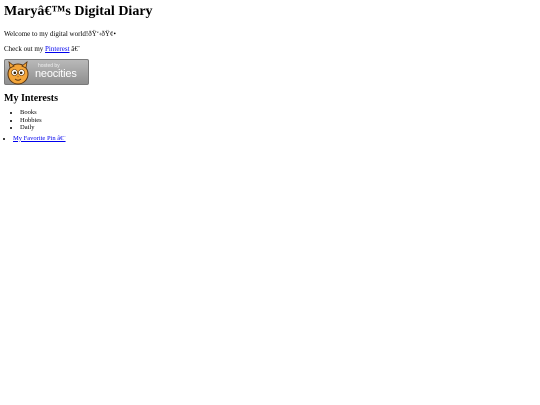 Image resolution: width=540 pixels, height=405 pixels. I want to click on interest-item-books: Books, so click(278, 113).